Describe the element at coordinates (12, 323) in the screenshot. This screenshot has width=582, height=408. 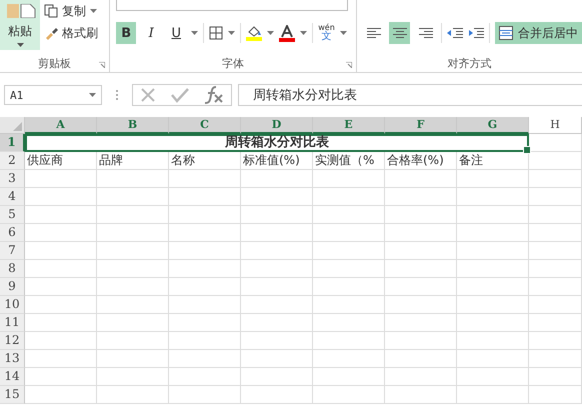
I see `row-header: 11` at that location.